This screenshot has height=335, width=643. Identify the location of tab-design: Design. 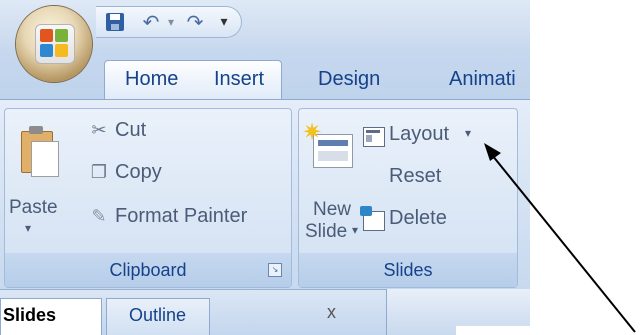
(349, 79).